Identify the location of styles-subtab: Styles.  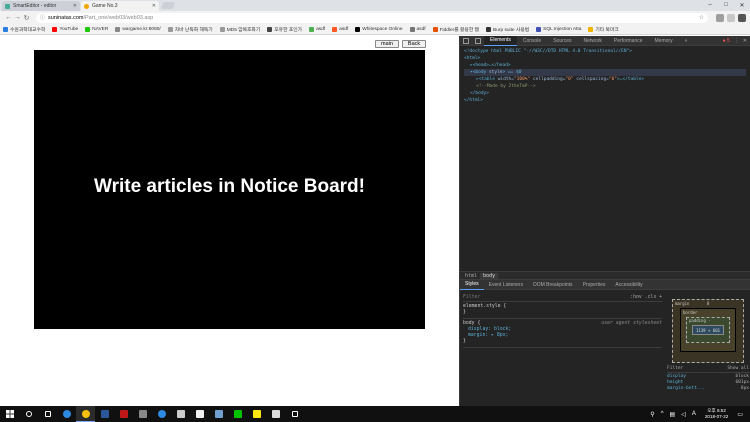
(472, 285).